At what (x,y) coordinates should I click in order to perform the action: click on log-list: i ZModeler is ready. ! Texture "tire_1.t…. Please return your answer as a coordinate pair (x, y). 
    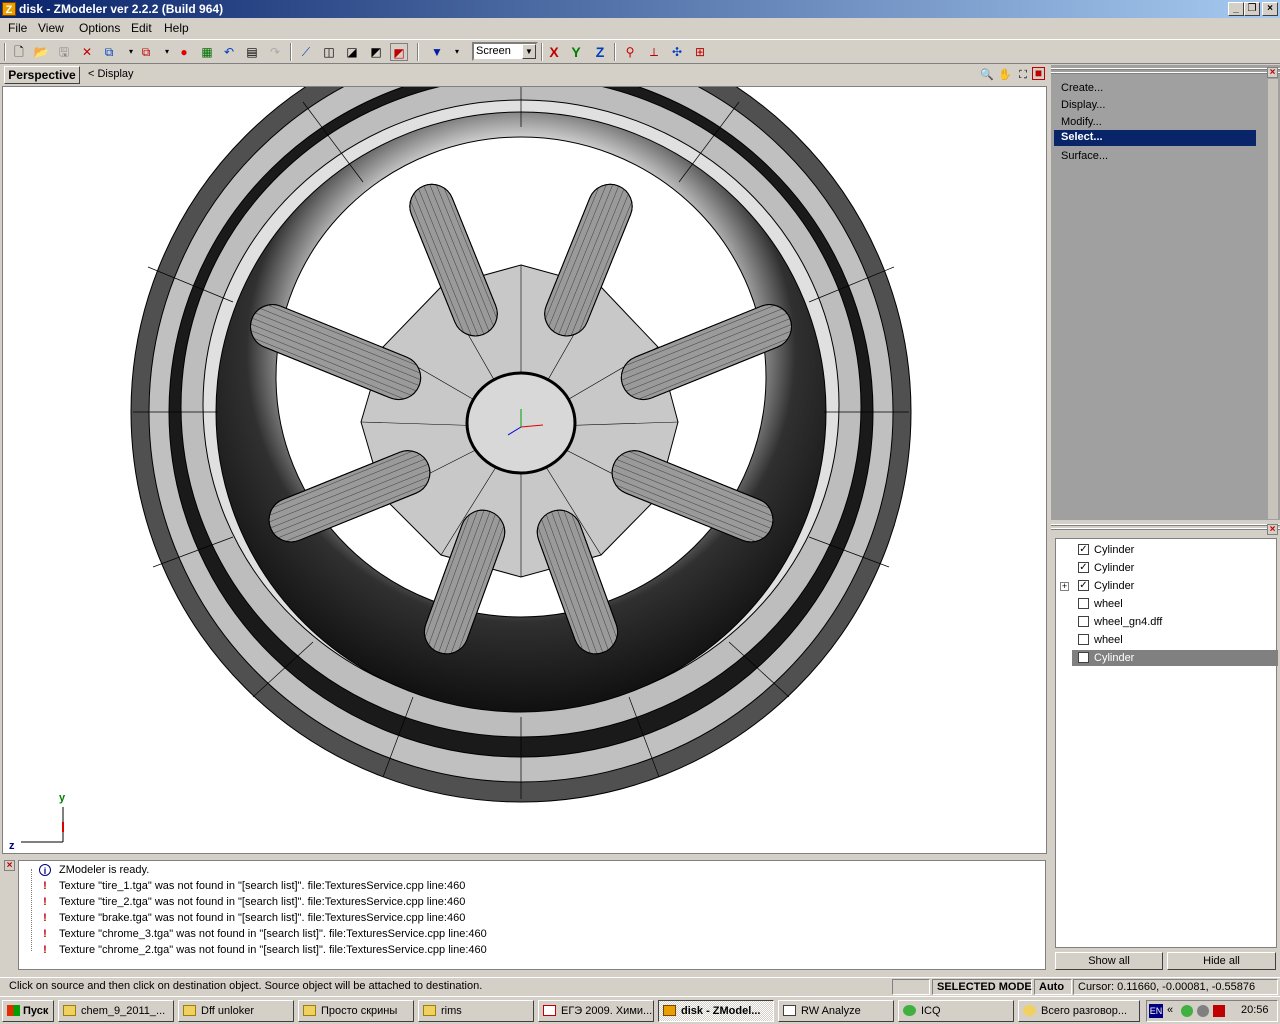
    Looking at the image, I should click on (532, 915).